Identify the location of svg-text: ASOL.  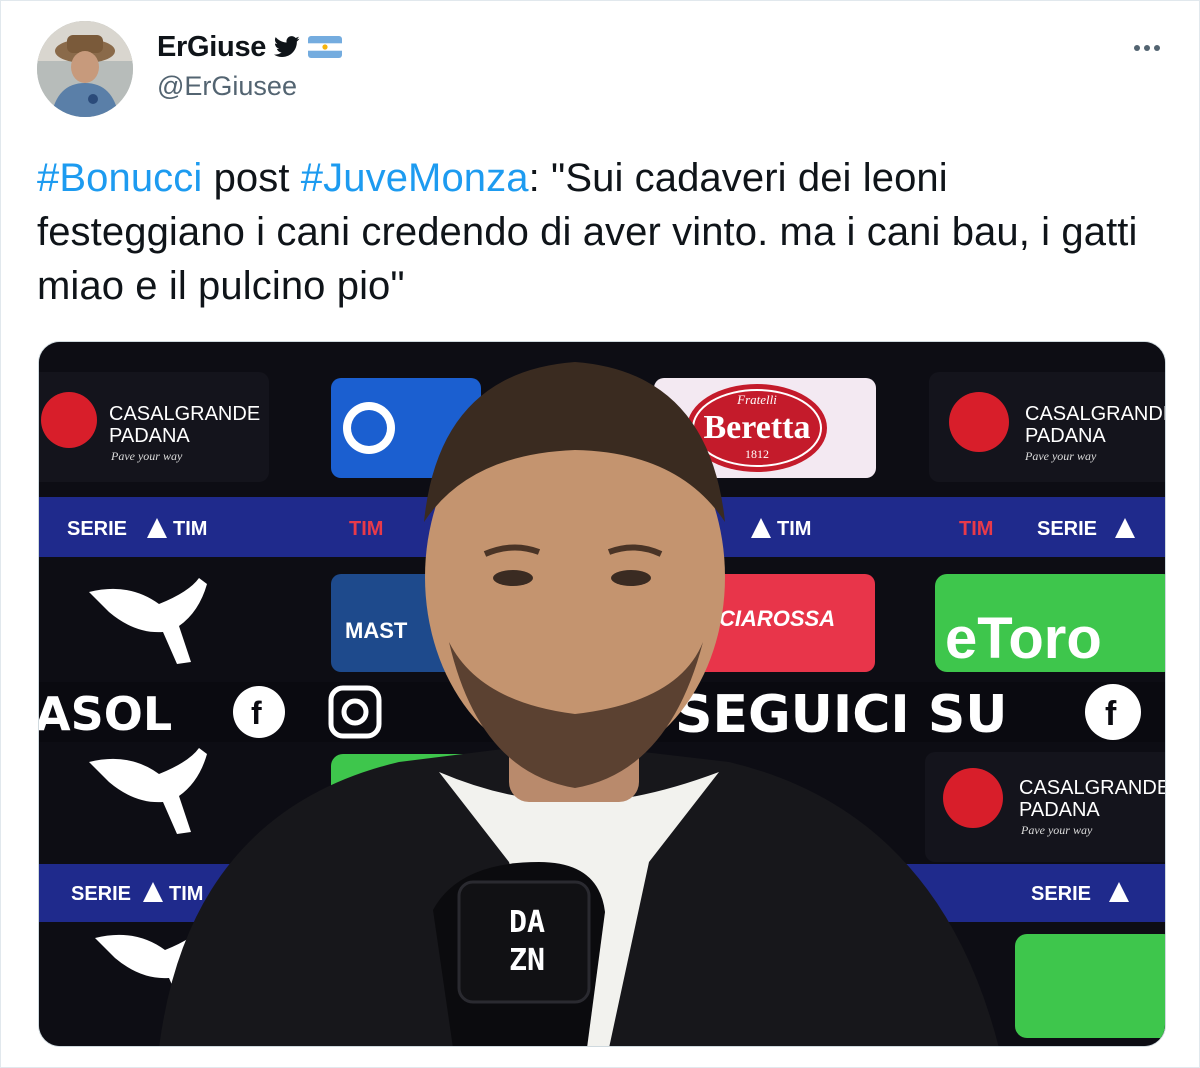
(105, 714).